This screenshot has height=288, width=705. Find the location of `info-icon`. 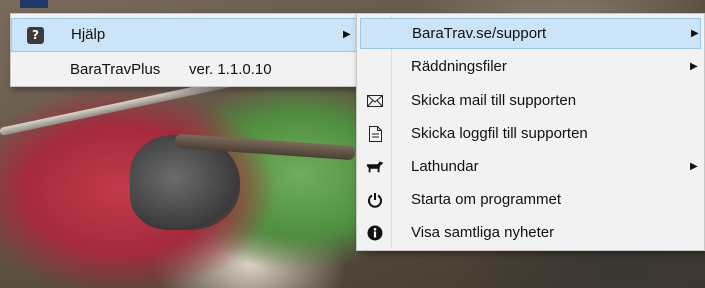

info-icon is located at coordinates (375, 233).